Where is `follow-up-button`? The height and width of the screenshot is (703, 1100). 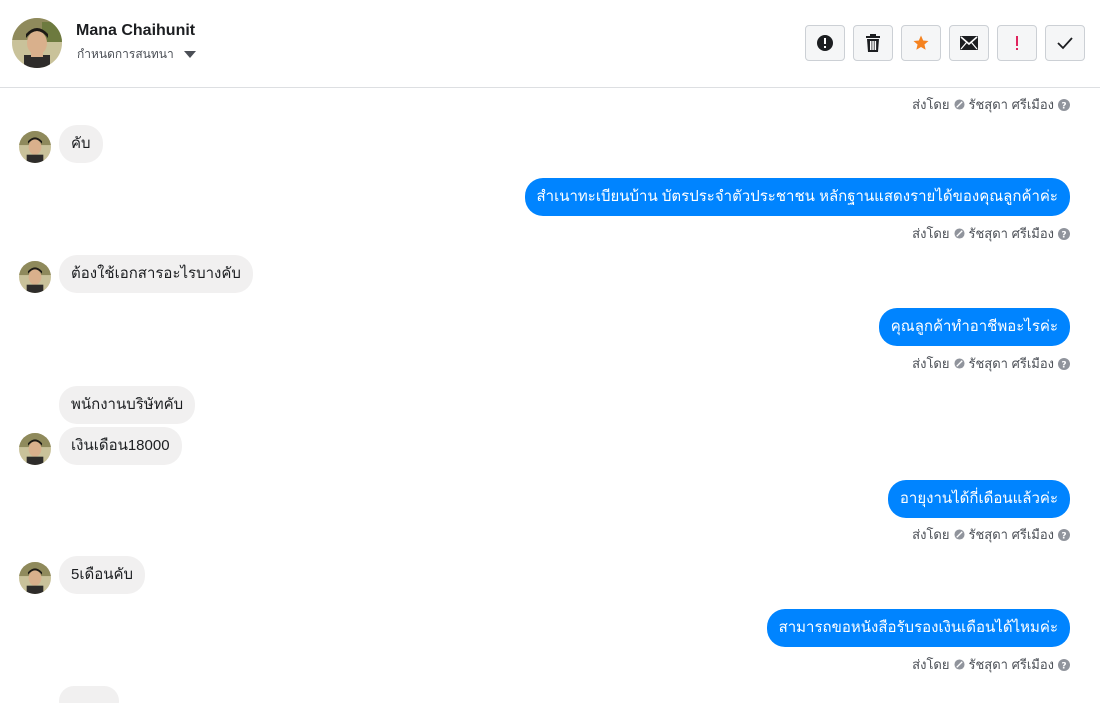 follow-up-button is located at coordinates (1017, 43).